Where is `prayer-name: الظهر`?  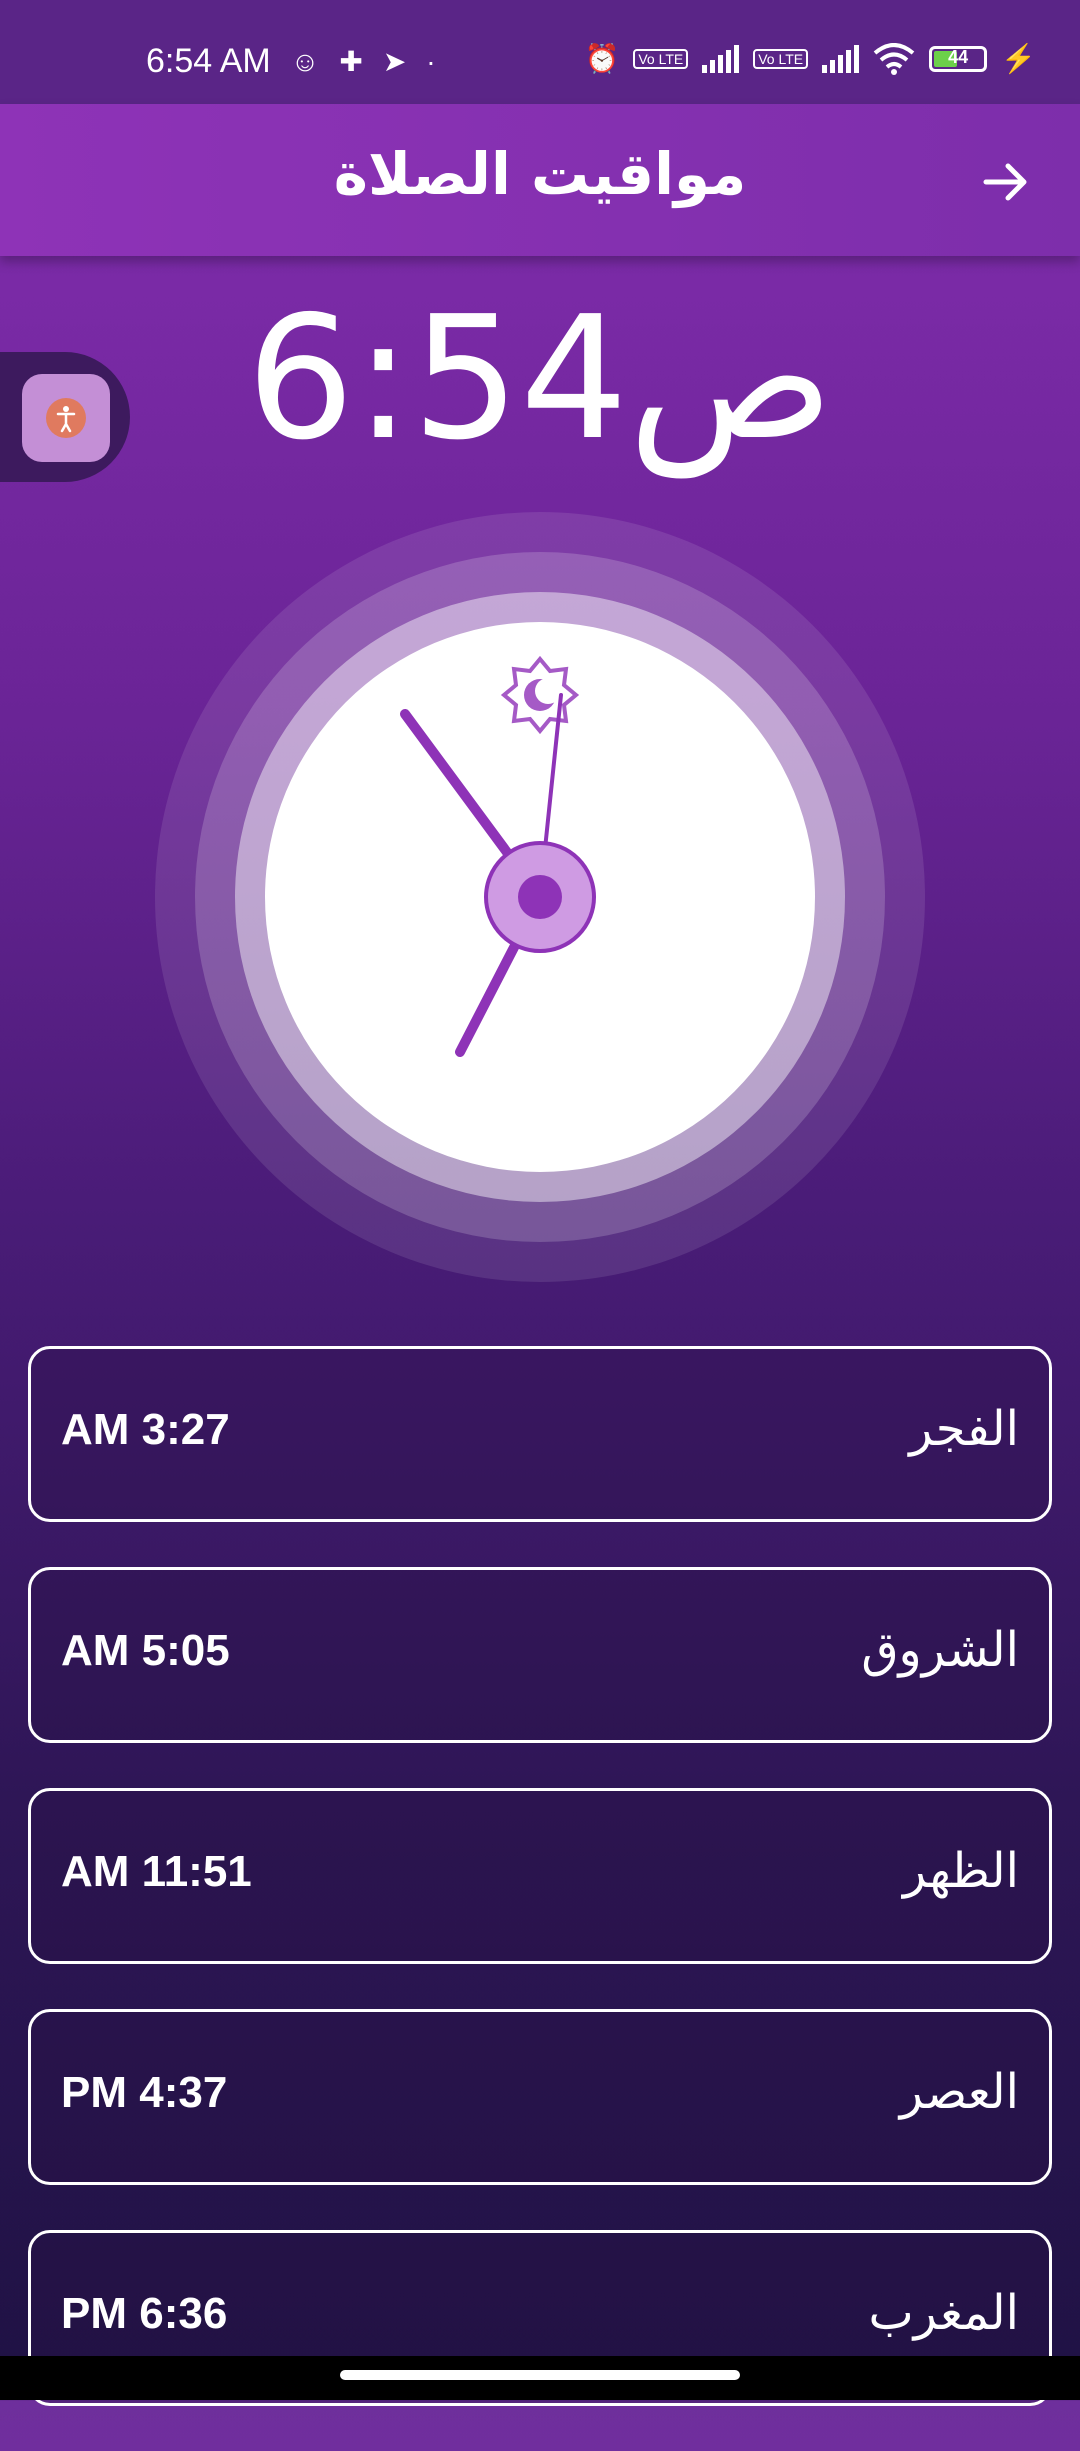
prayer-name: الظهر is located at coordinates (961, 1871).